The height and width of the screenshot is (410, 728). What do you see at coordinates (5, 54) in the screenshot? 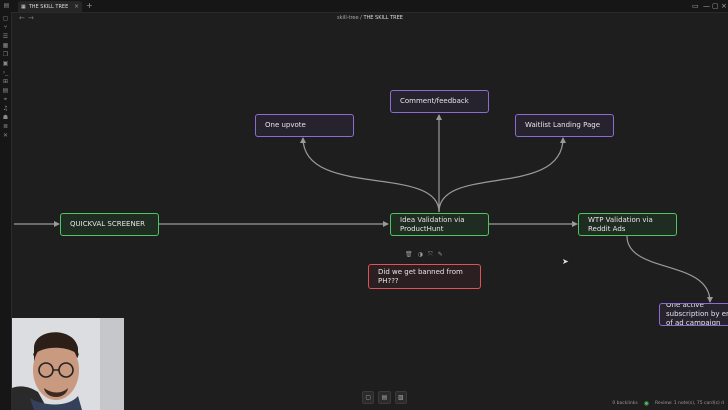
I see `copy-icon: ❐` at bounding box center [5, 54].